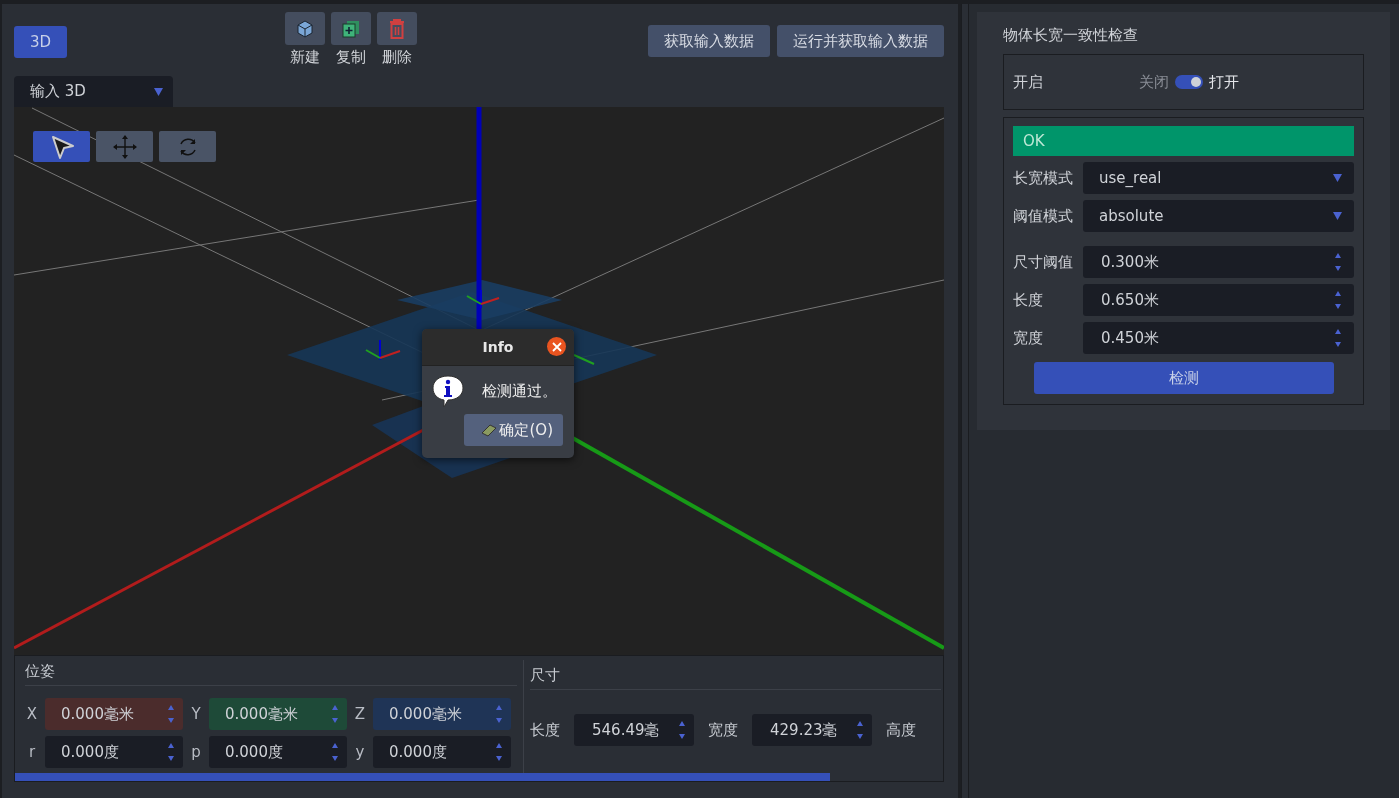  I want to click on size-label: 宽度, so click(723, 730).